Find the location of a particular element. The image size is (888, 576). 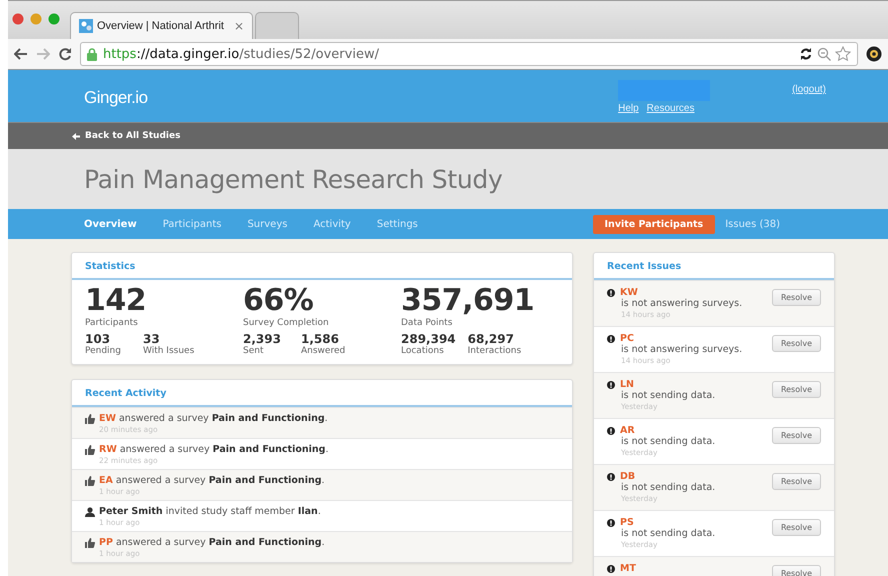

person-icon is located at coordinates (90, 511).